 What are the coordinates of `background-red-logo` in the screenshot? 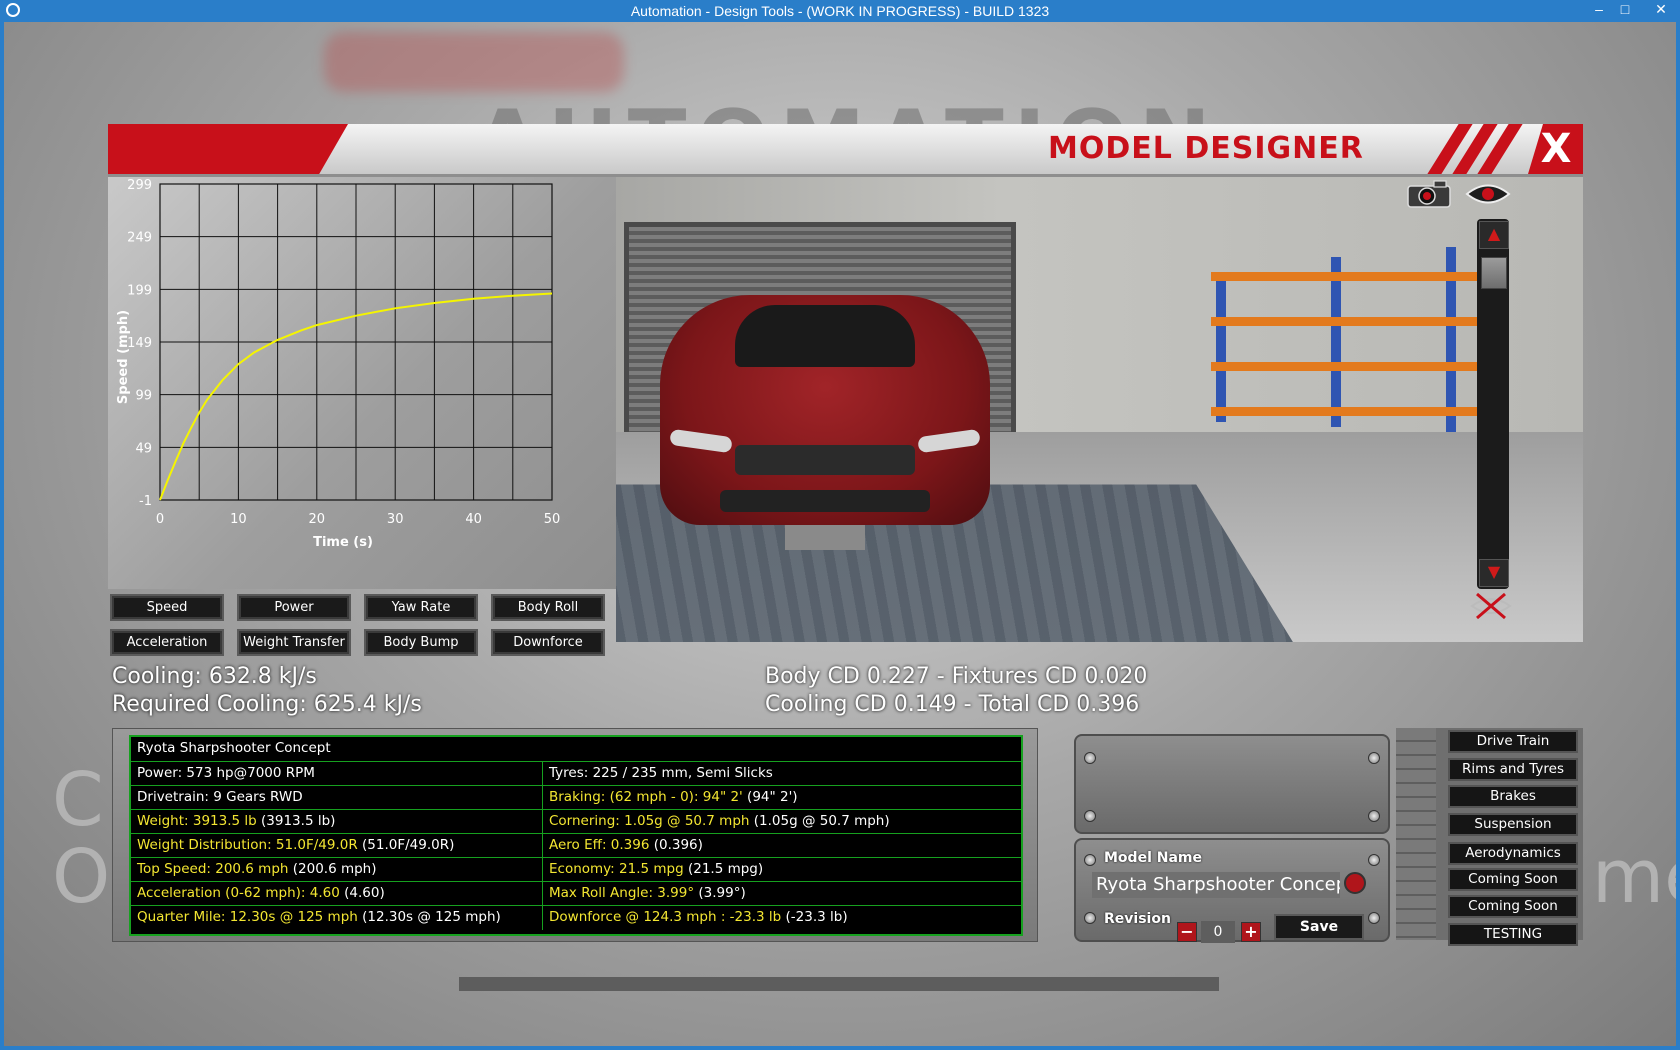 It's located at (474, 62).